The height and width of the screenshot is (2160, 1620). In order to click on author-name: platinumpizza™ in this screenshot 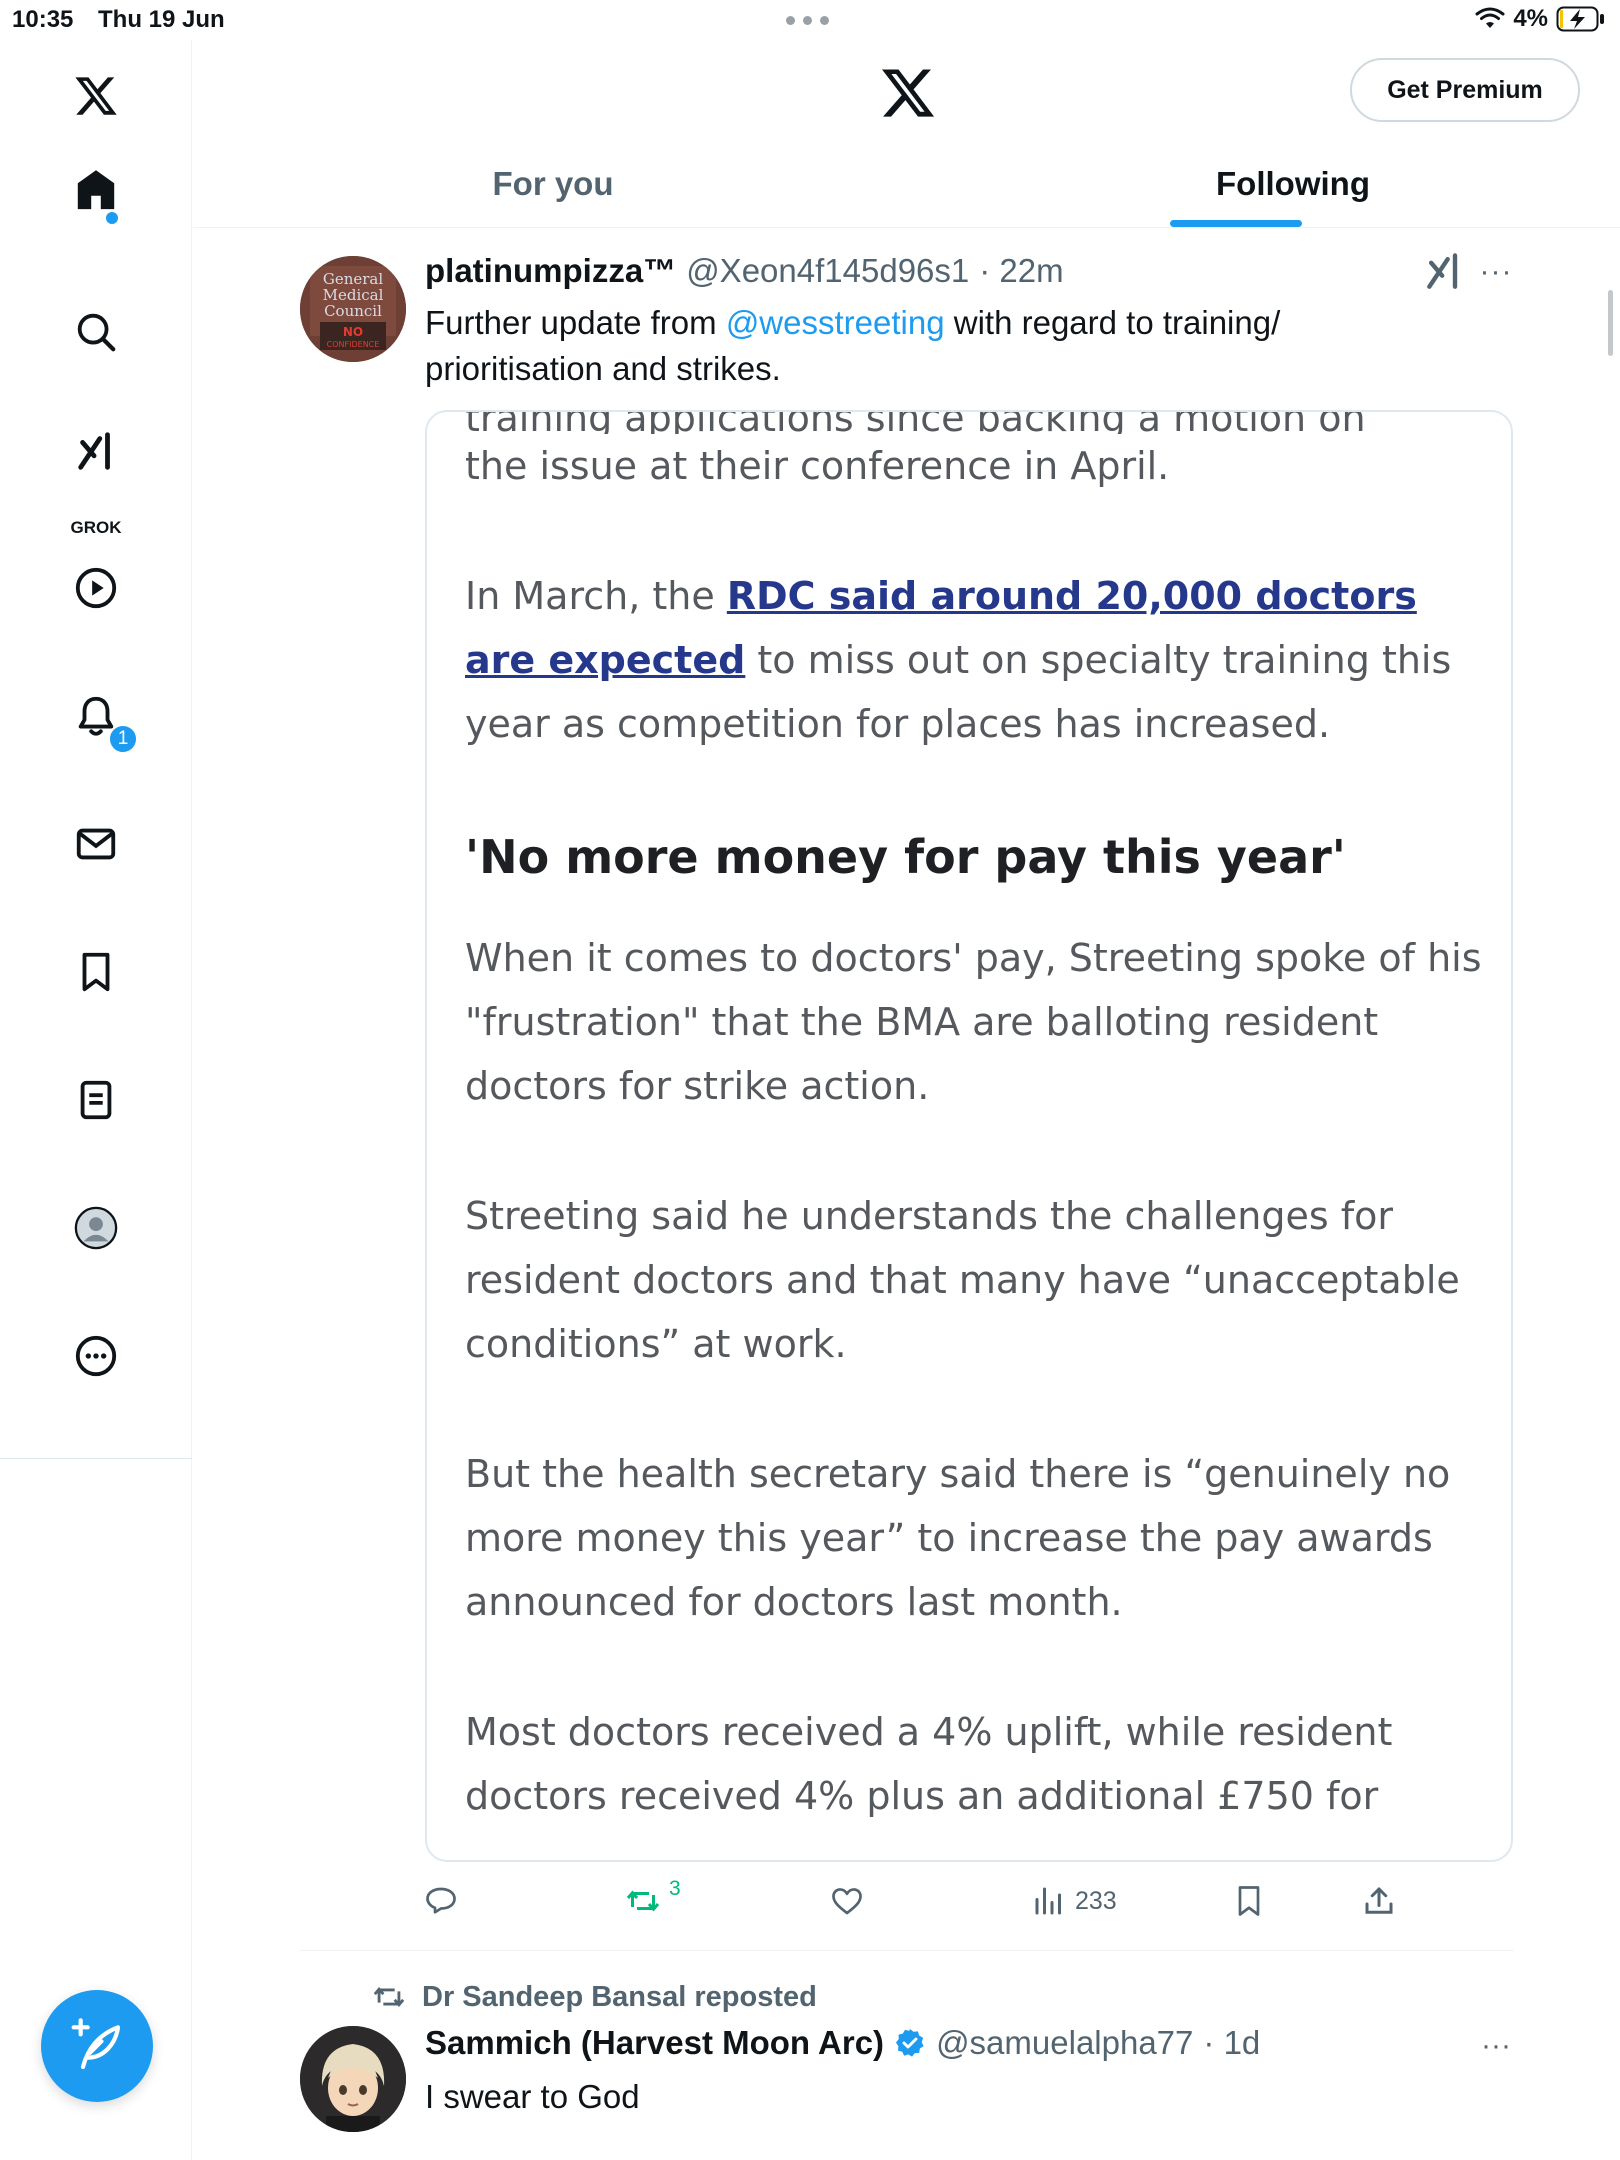, I will do `click(550, 271)`.